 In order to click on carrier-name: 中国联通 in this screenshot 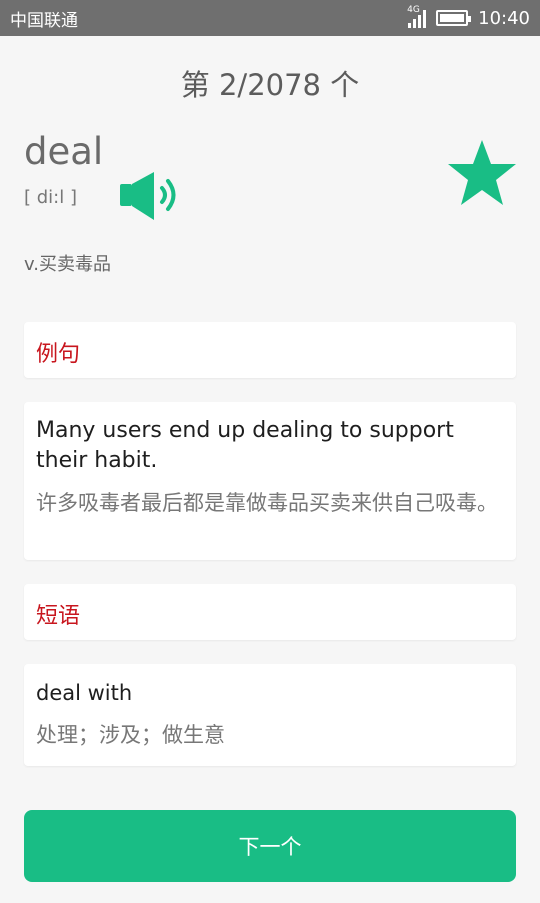, I will do `click(44, 20)`.